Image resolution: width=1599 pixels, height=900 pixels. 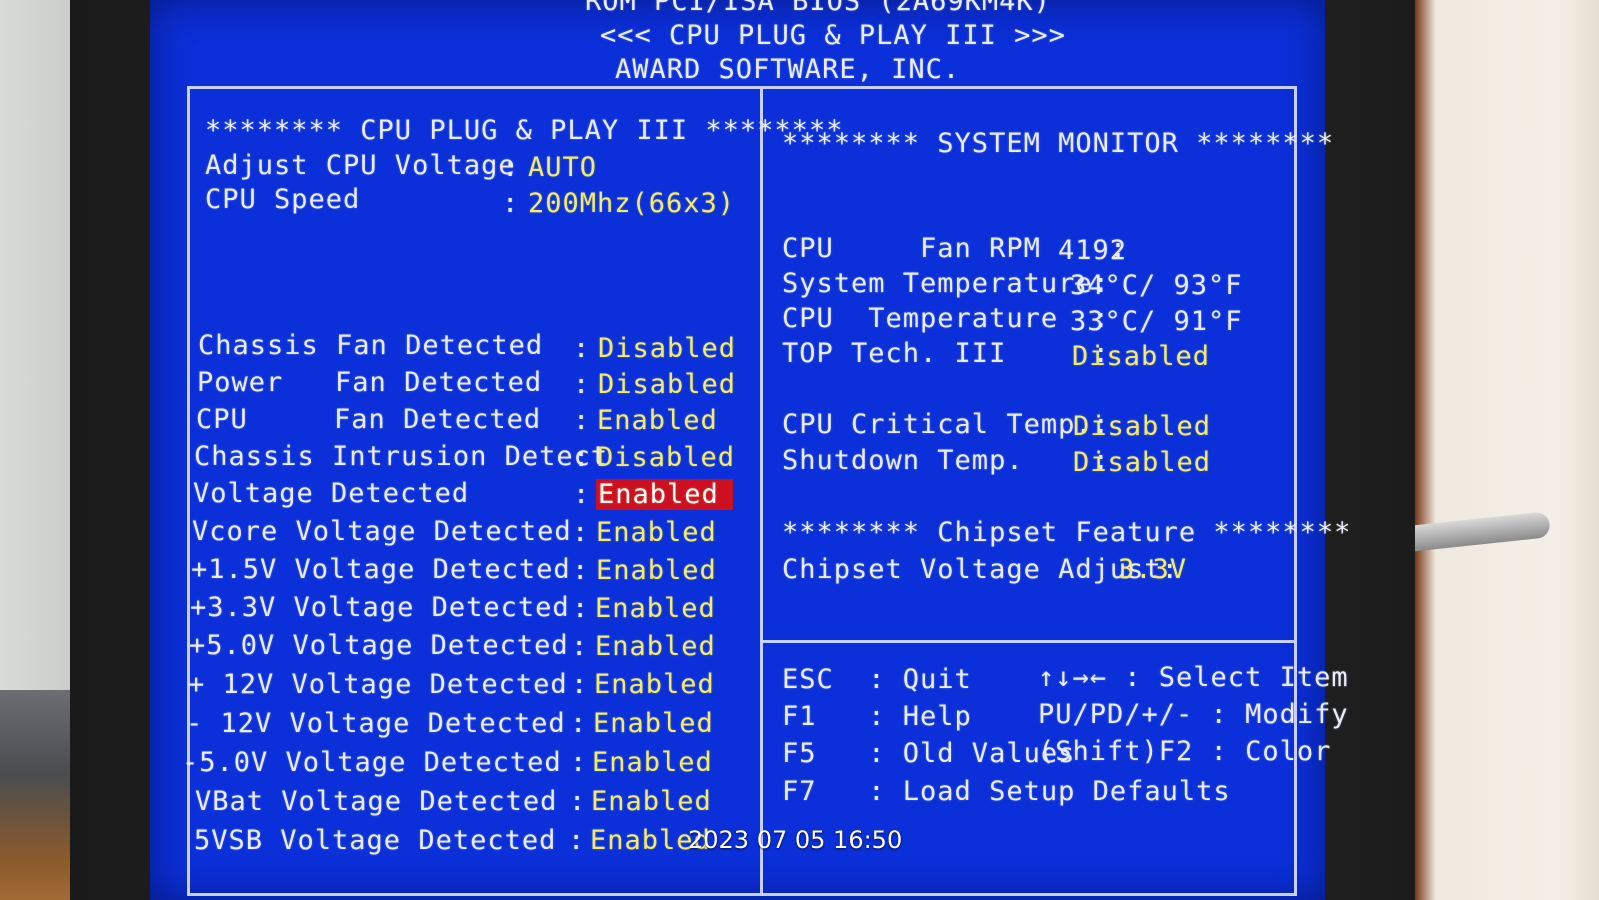 I want to click on detect-label: Power Fan Detected, so click(x=370, y=382).